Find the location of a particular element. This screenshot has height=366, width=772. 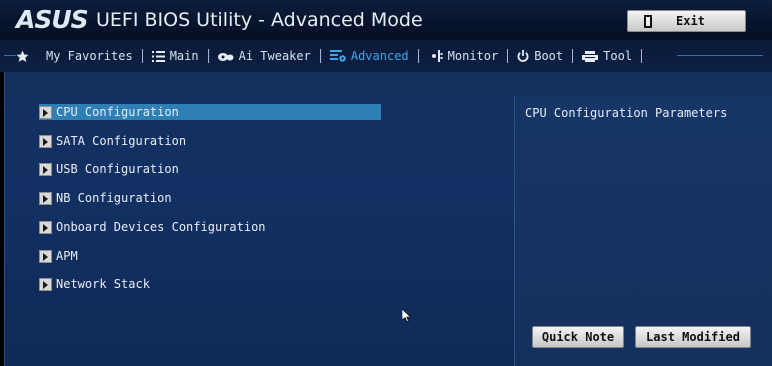

menu-item-label: APM is located at coordinates (67, 256).